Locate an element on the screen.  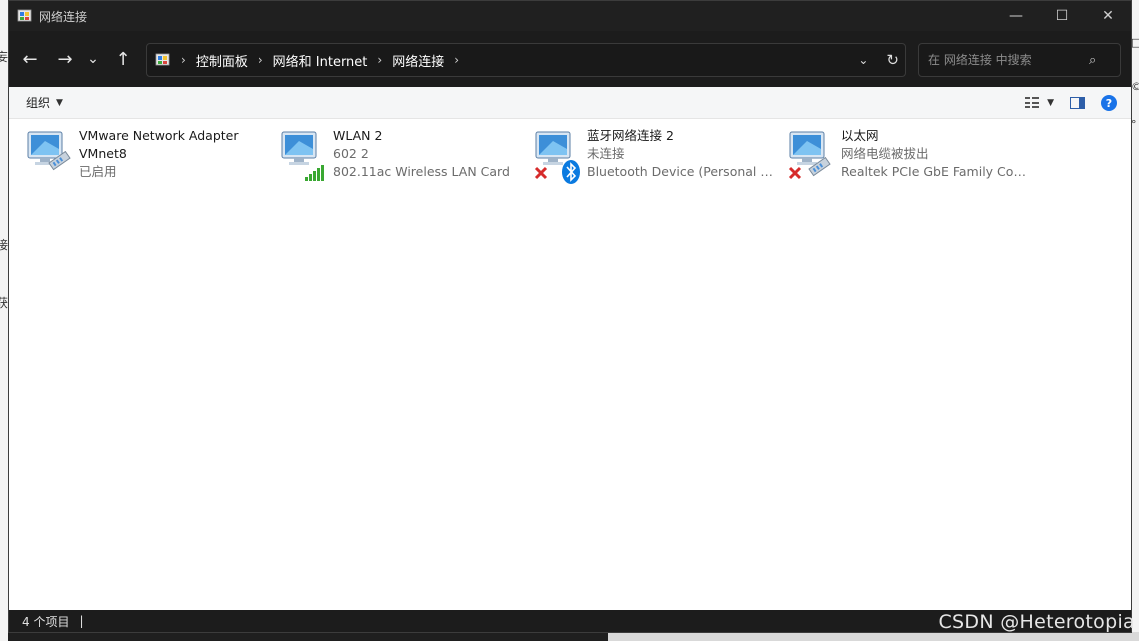
view-dropdown-arrow-icon: ▼ is located at coordinates (1050, 103).